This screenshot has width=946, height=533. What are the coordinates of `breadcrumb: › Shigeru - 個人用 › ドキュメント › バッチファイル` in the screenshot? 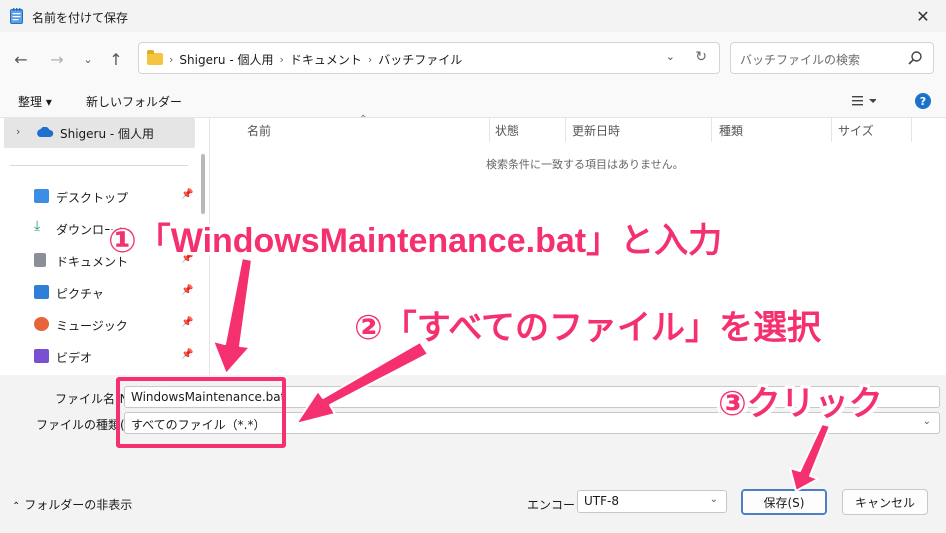 It's located at (315, 59).